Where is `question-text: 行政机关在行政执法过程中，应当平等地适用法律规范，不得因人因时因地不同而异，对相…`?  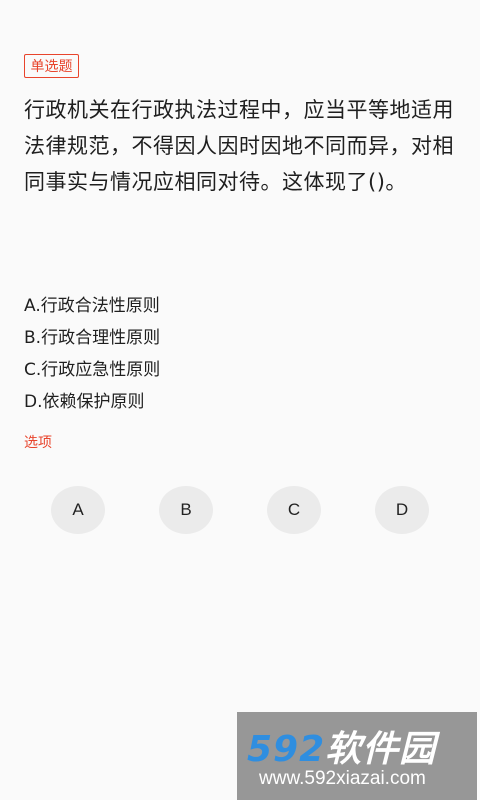
question-text: 行政机关在行政执法过程中，应当平等地适用法律规范，不得因人因时因地不同而异，对相… is located at coordinates (239, 146).